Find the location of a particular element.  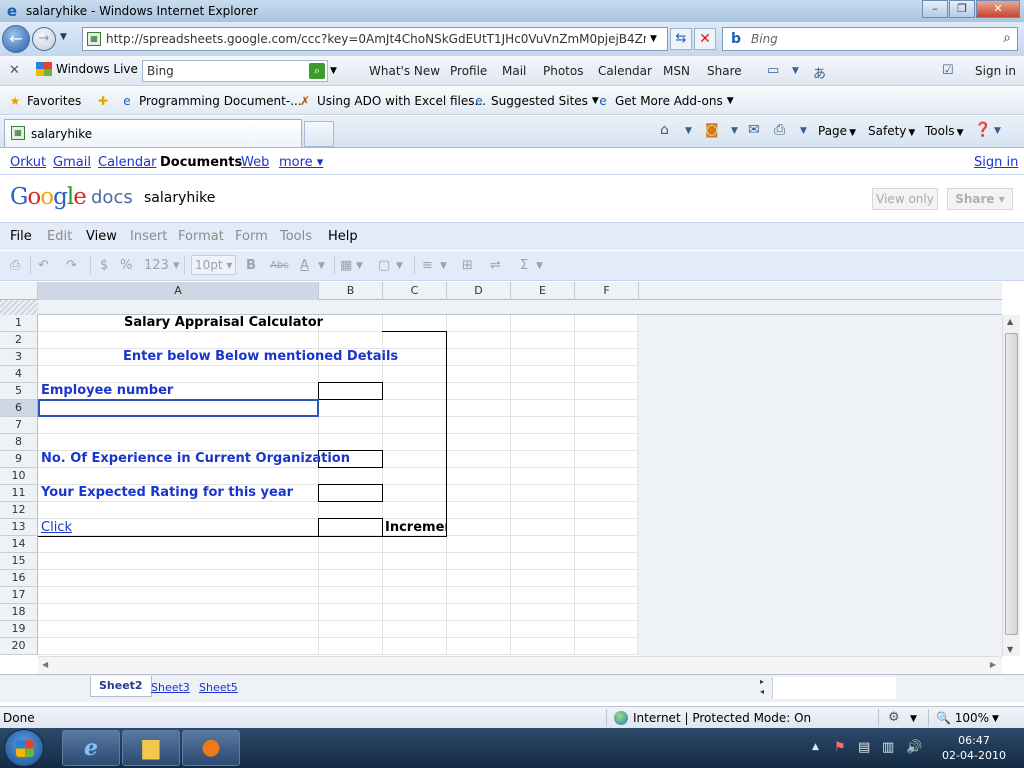

zoom-dropdown-icon: ▼ is located at coordinates (995, 719).